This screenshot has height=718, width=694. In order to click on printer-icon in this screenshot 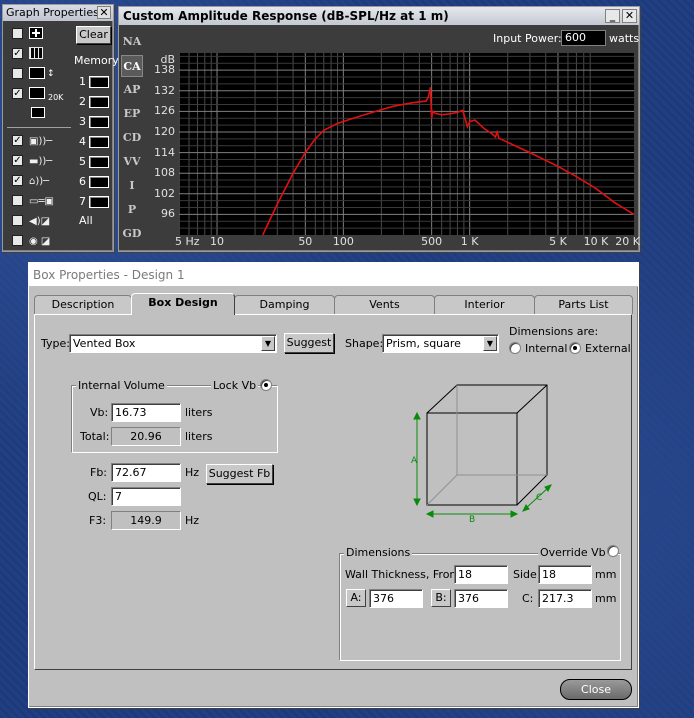, I will do `click(42, 114)`.